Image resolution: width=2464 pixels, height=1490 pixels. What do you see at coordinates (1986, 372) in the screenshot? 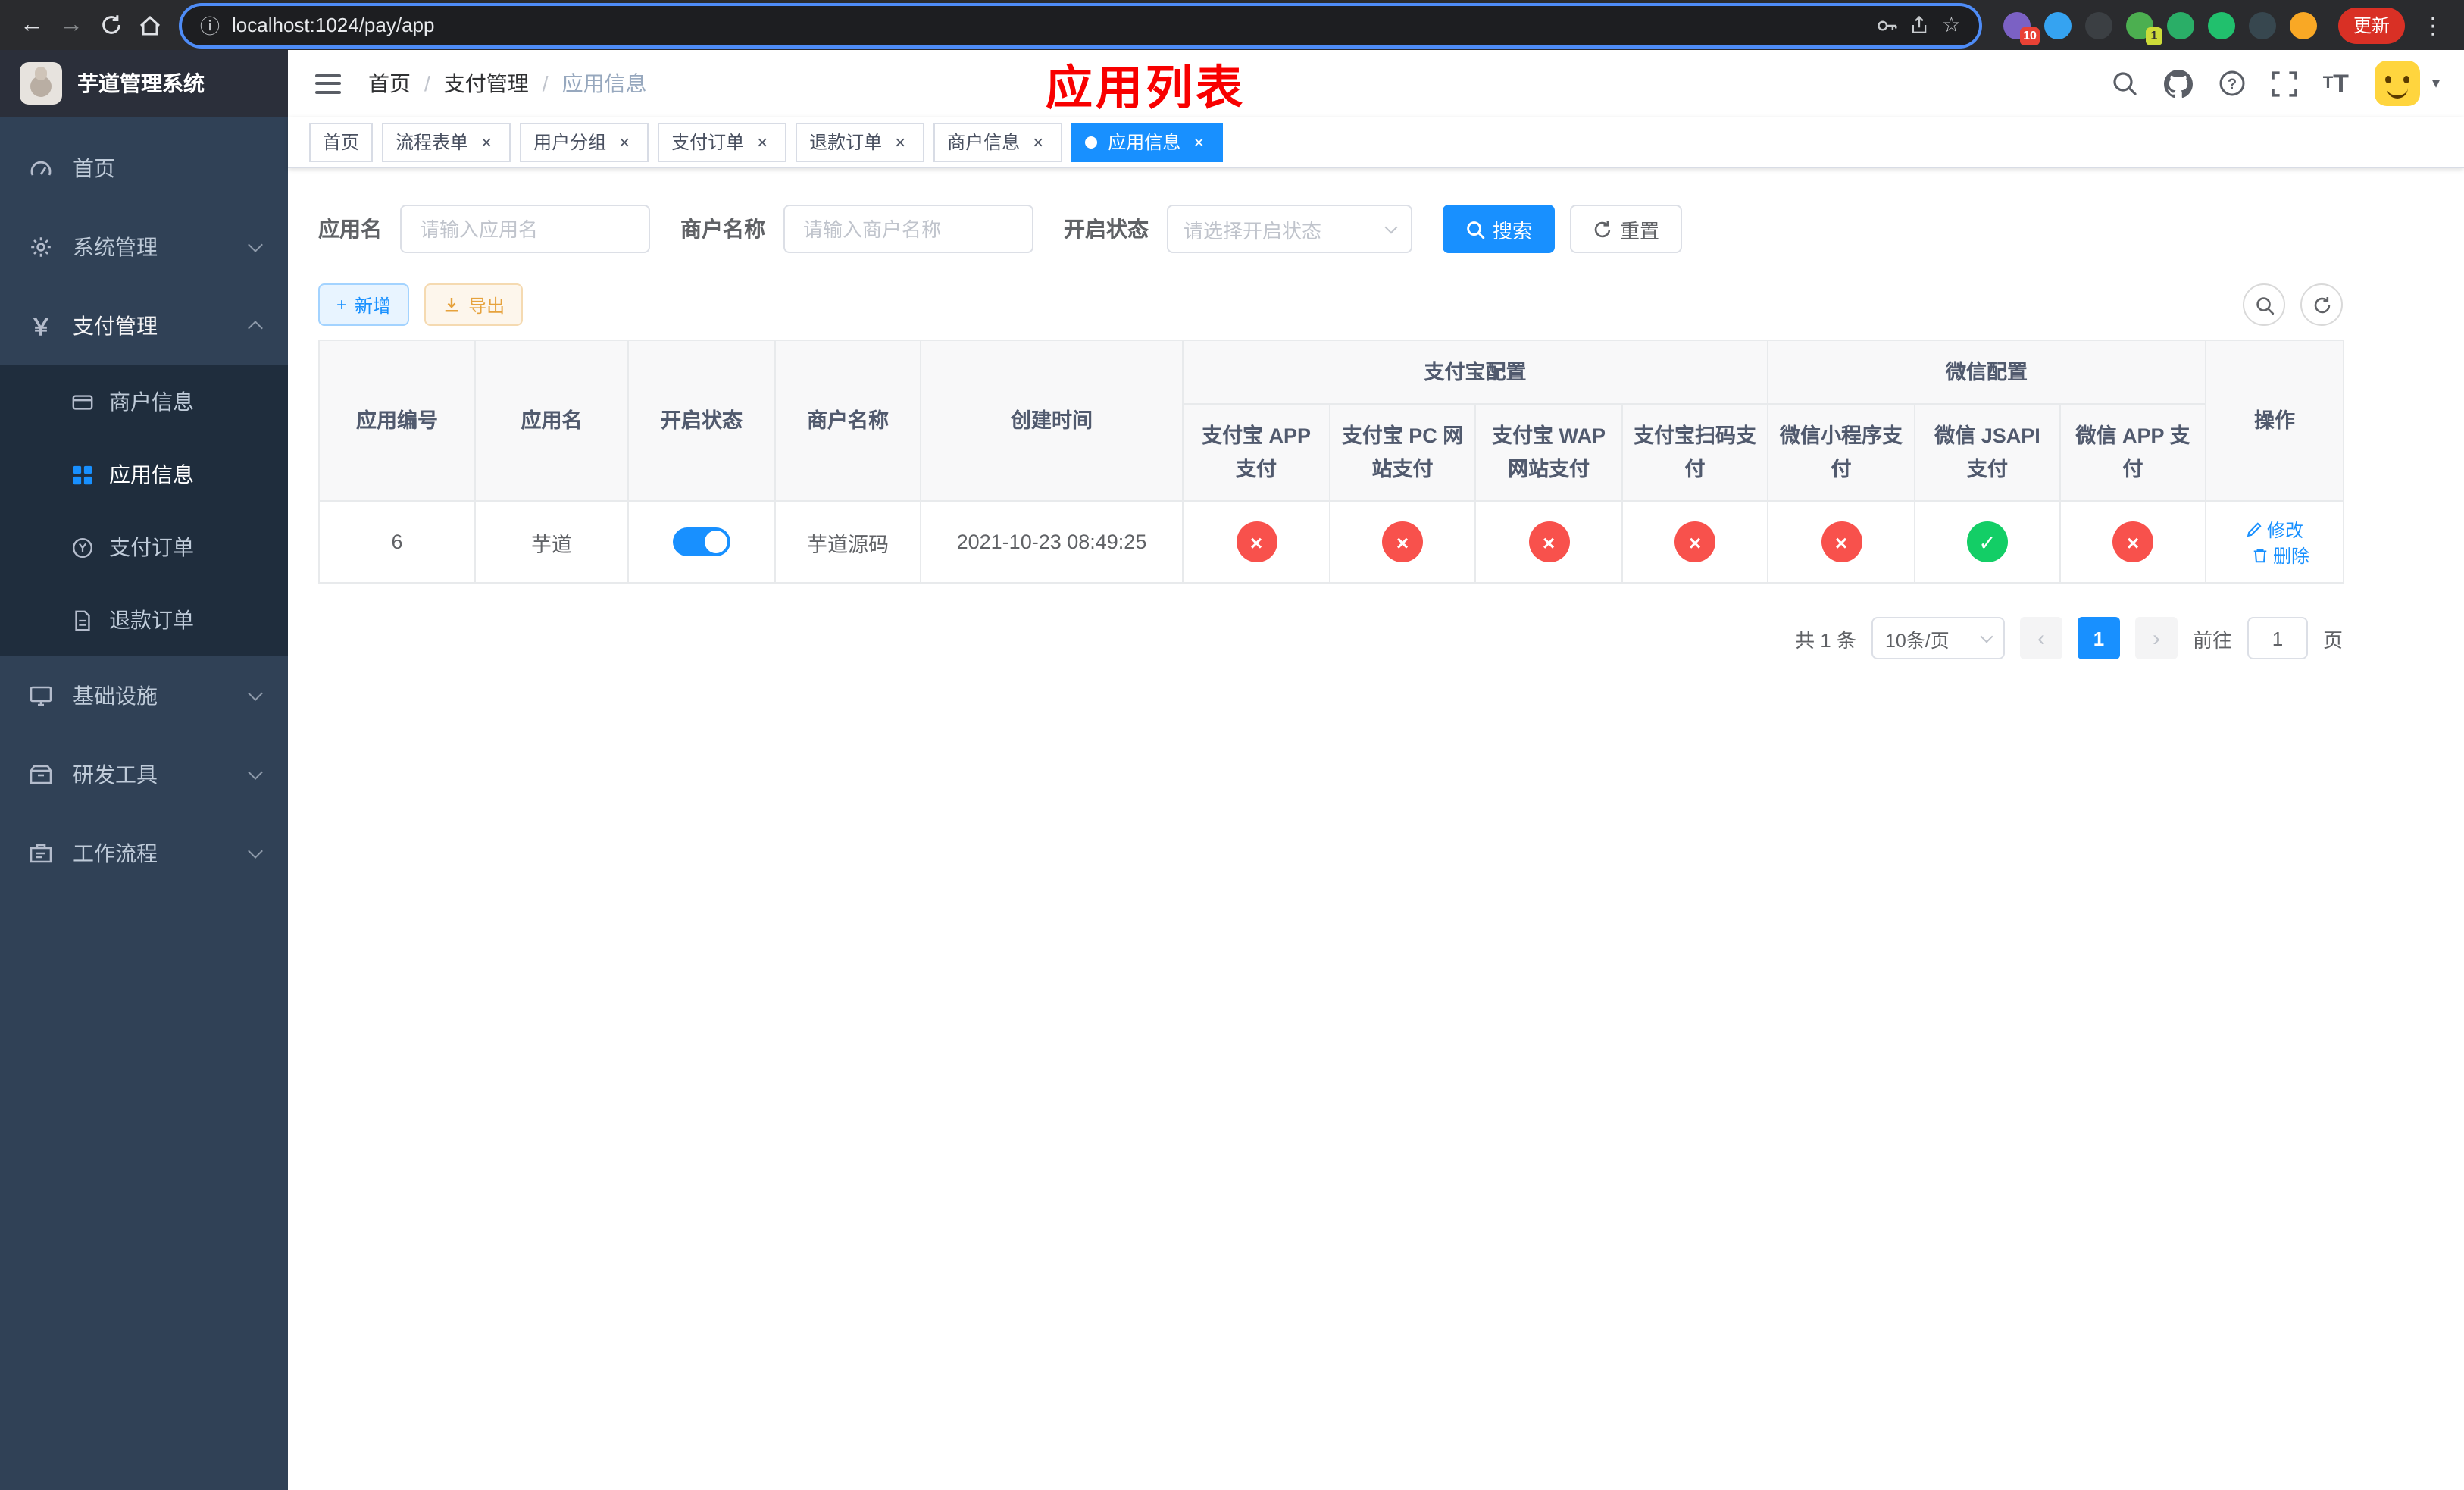
I see `group-header-wechat: 微信配置` at bounding box center [1986, 372].